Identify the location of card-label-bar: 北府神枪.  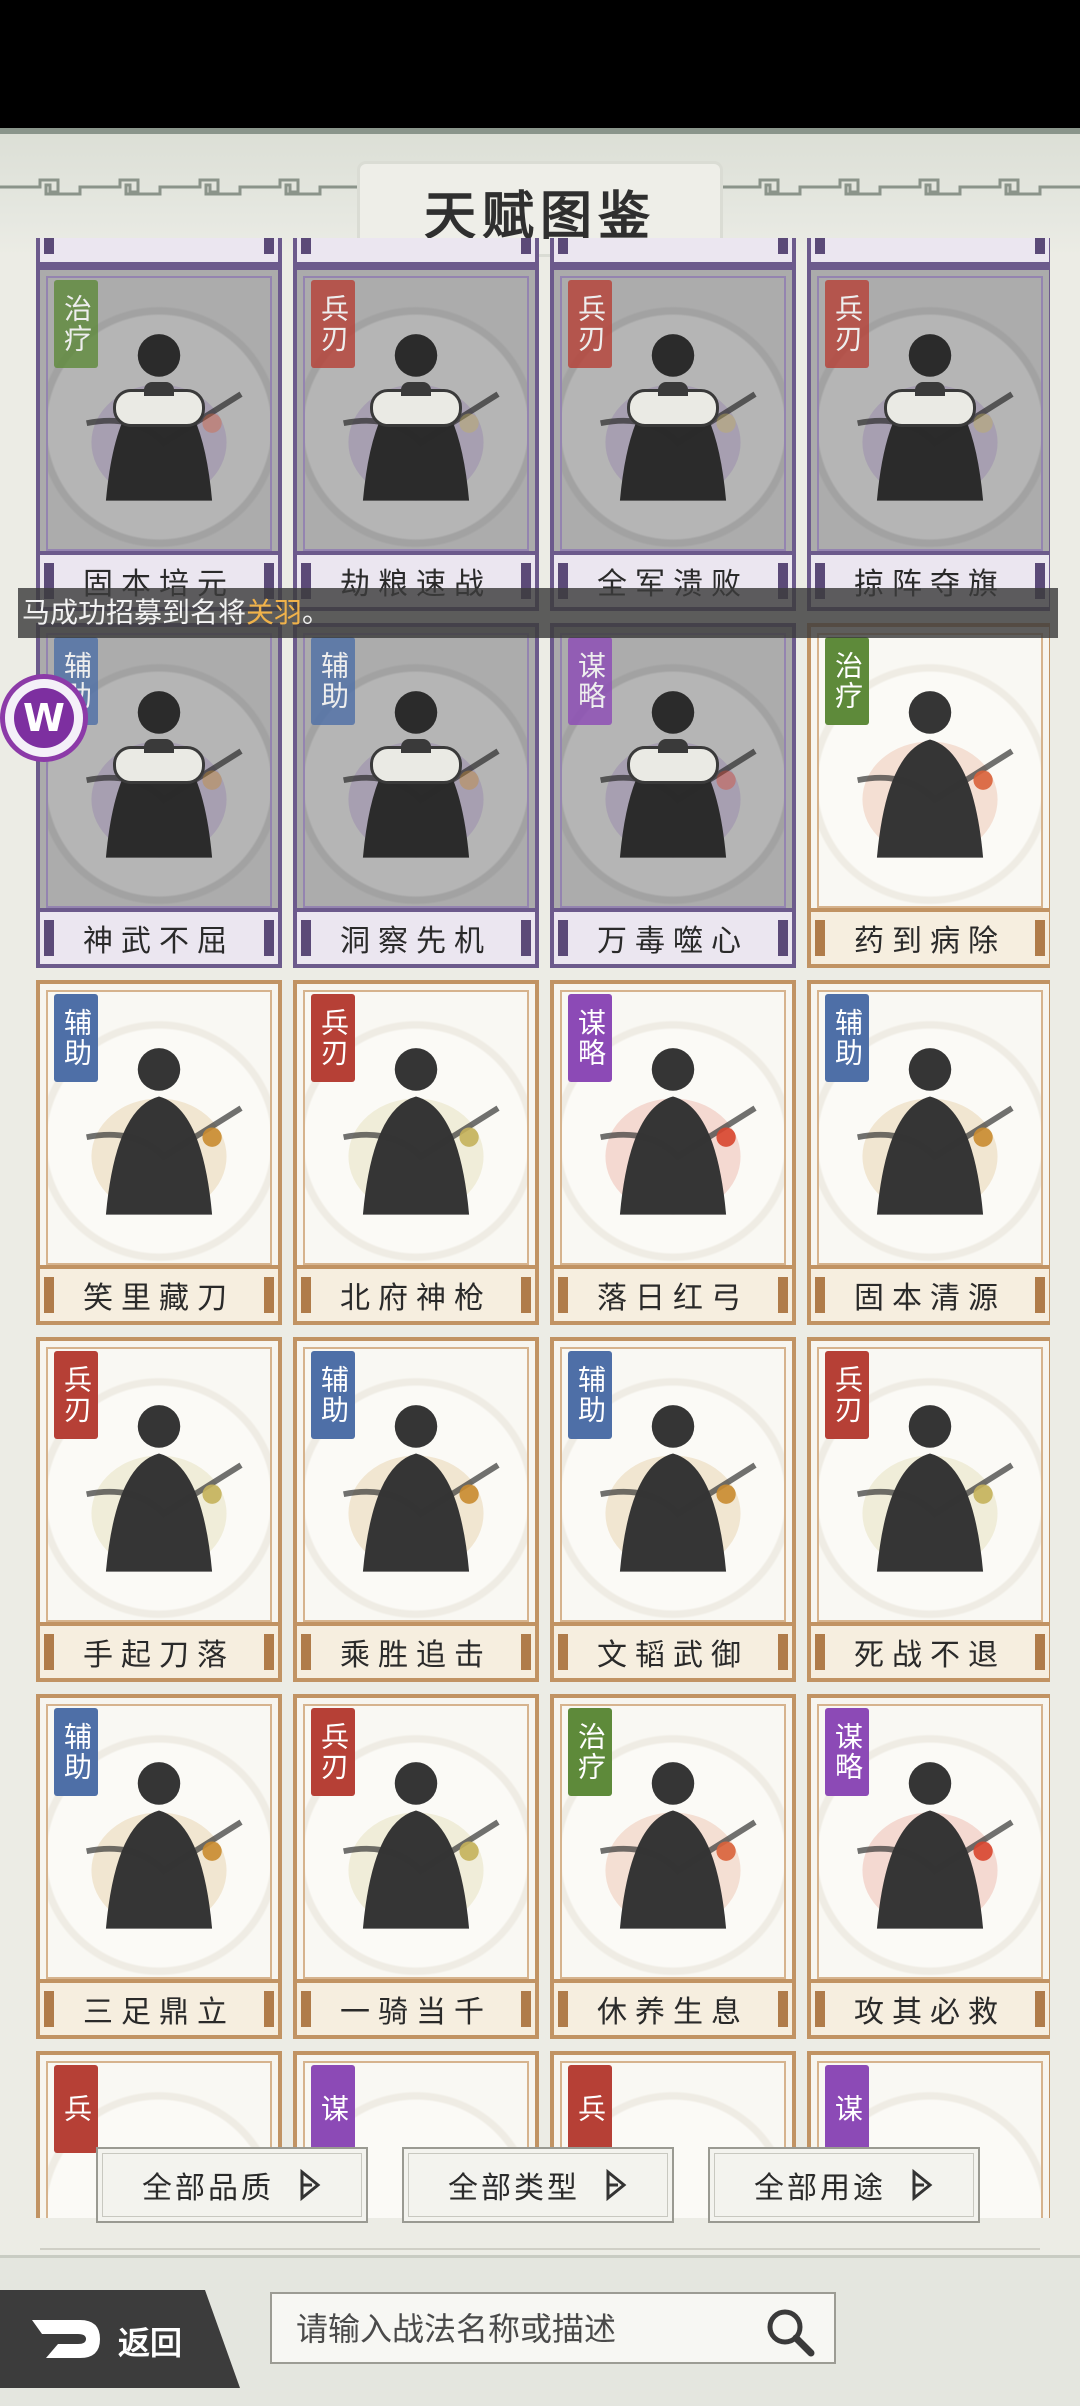
(416, 1293).